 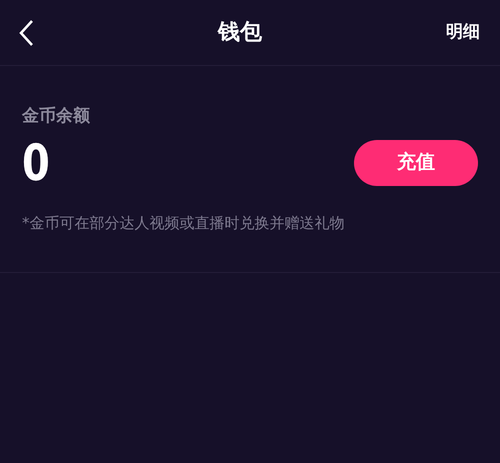 What do you see at coordinates (416, 163) in the screenshot?
I see `recharge-button: 充值` at bounding box center [416, 163].